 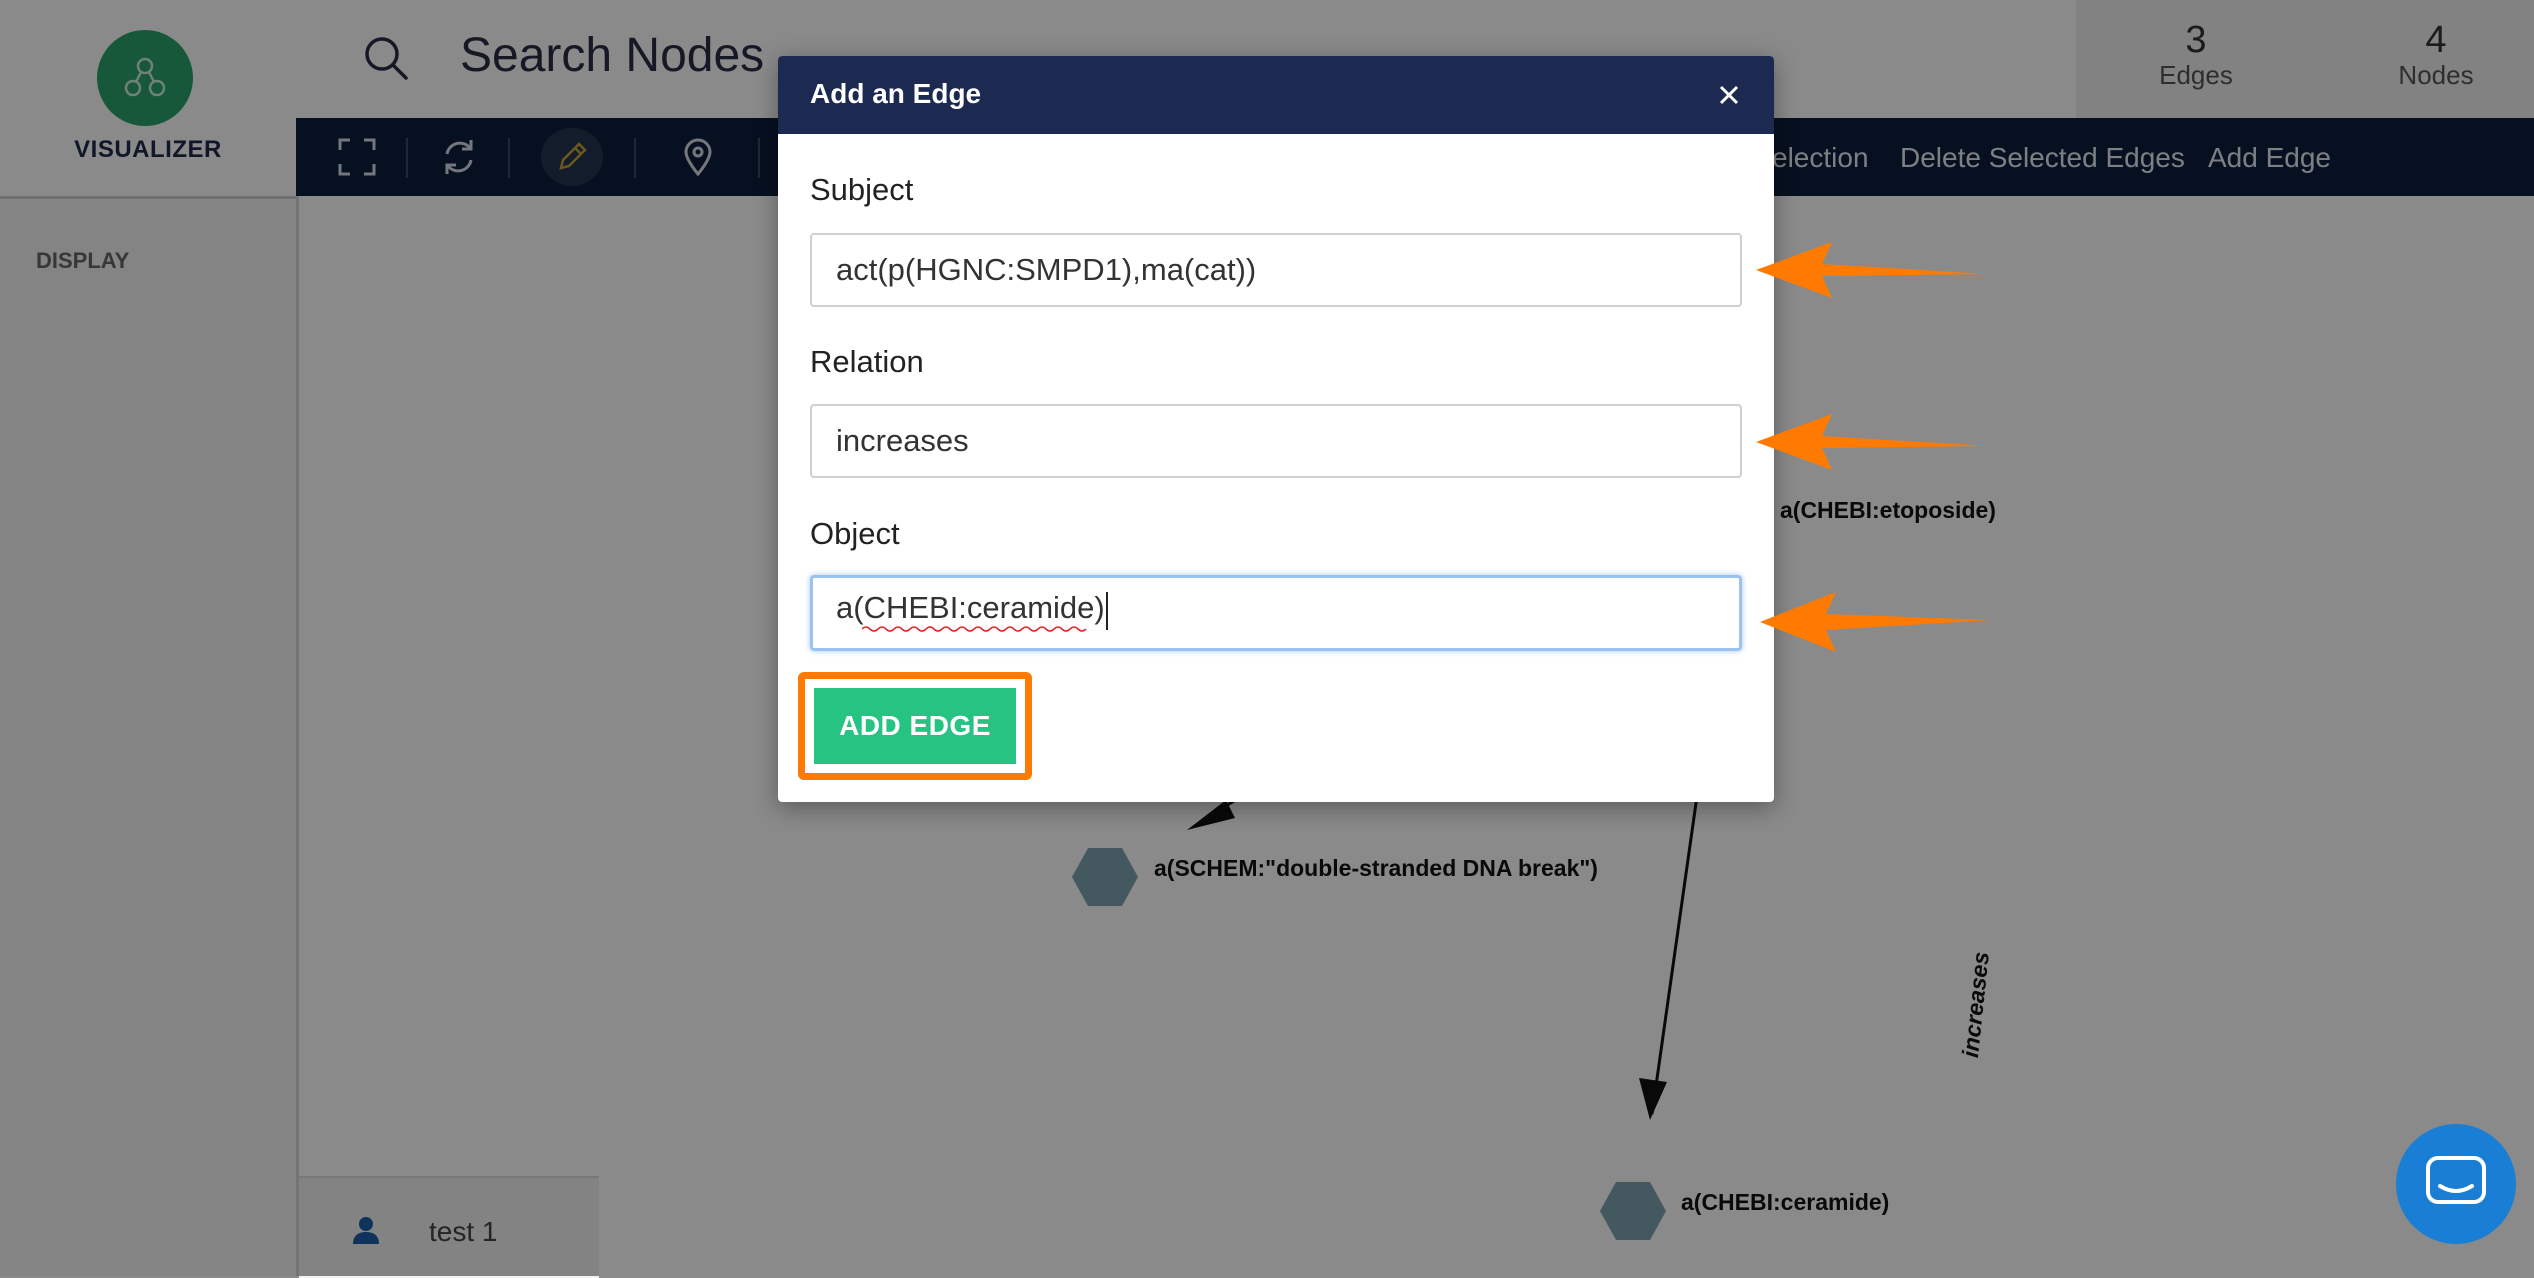 I want to click on close-icon, so click(x=1729, y=95).